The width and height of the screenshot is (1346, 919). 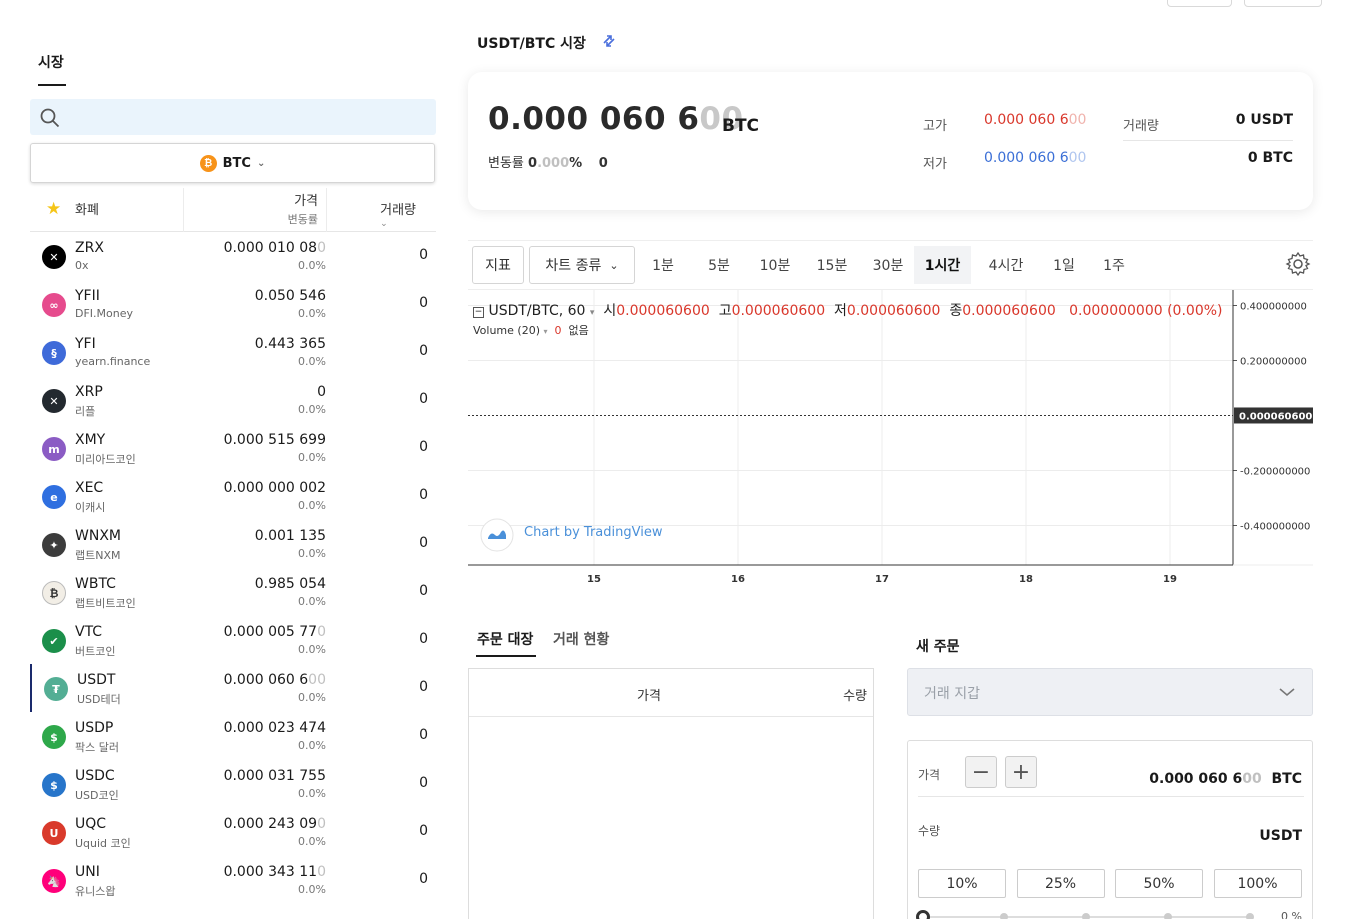 I want to click on interval-9: 1주, so click(x=1114, y=265).